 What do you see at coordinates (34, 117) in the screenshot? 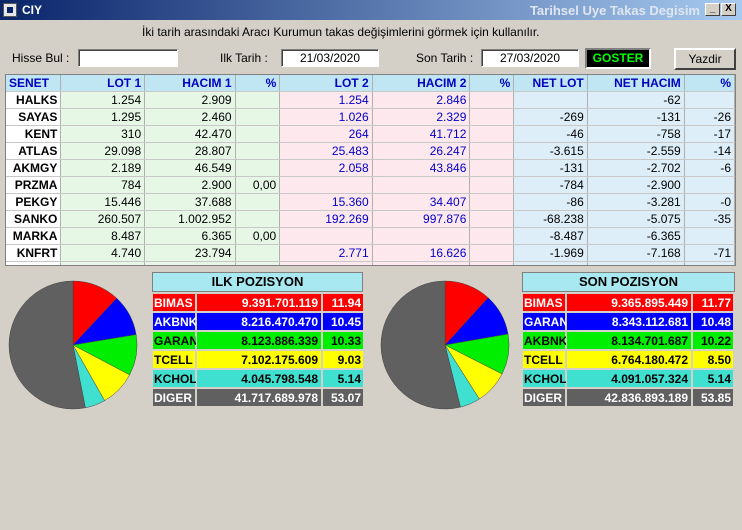
I see `senet-cell: SAYAS` at bounding box center [34, 117].